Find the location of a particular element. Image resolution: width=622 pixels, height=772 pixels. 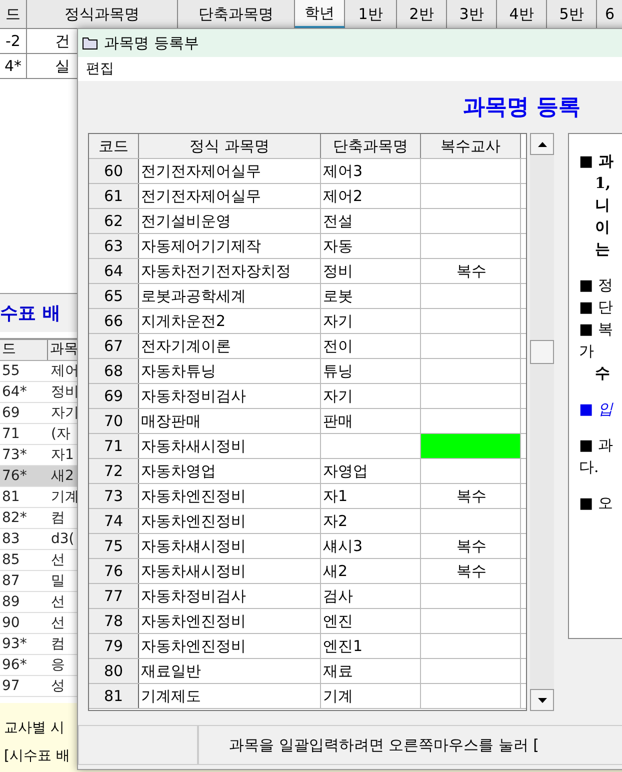

row-header: 64 is located at coordinates (114, 271).